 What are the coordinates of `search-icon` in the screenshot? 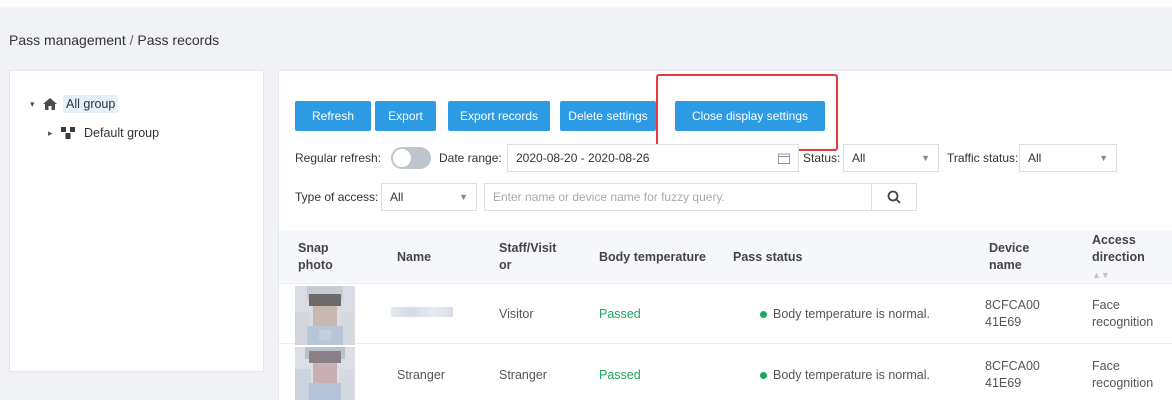 It's located at (894, 197).